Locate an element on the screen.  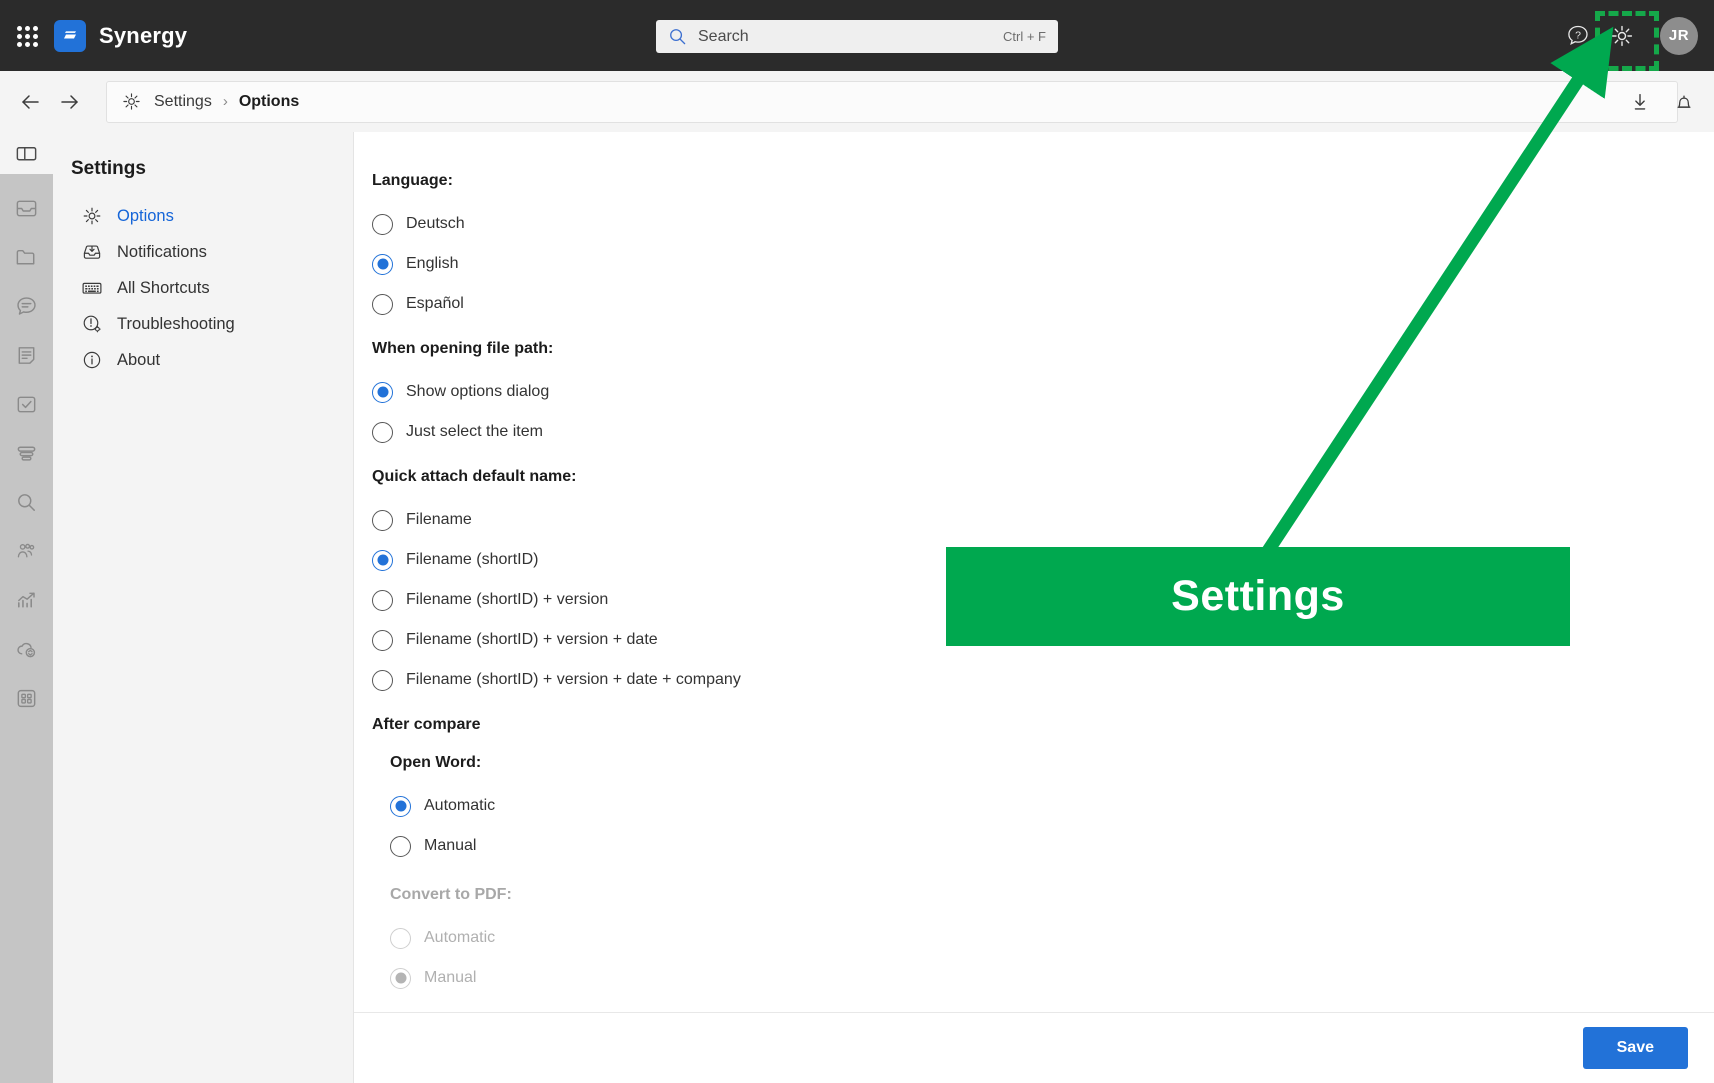
sidebar-item-label: Notifications is located at coordinates (162, 251).